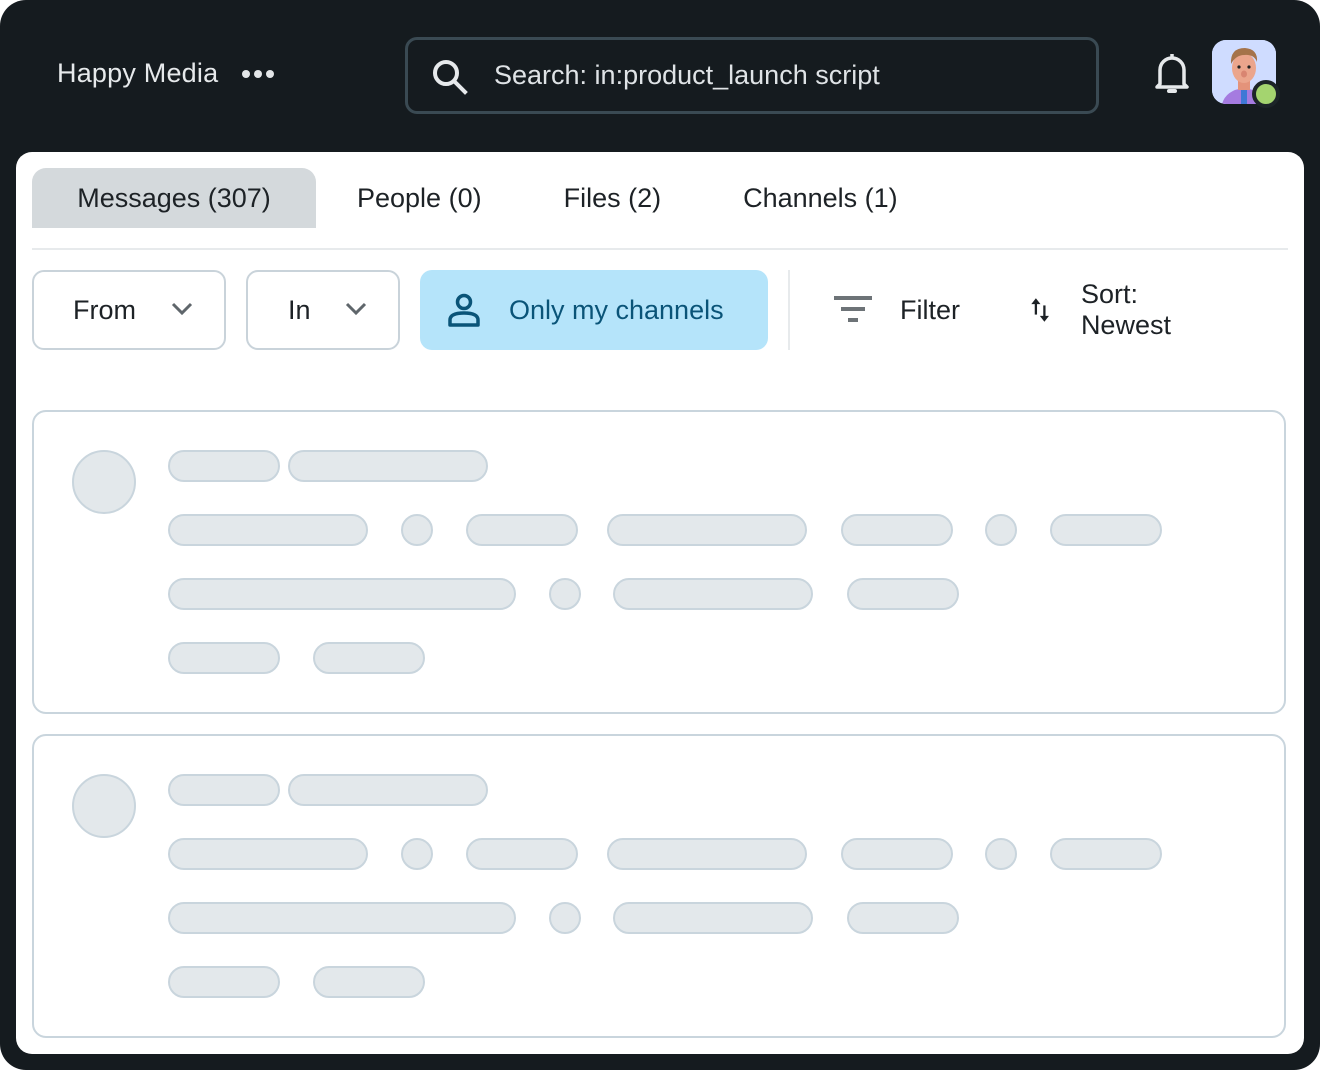  I want to click on only-my-channels-label: Only my channels, so click(616, 309).